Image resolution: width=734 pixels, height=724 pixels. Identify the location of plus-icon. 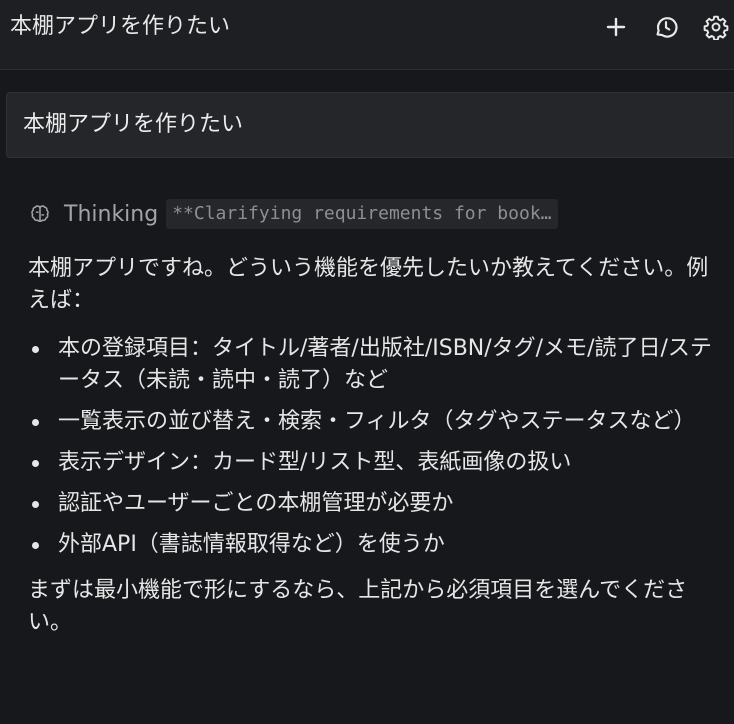
(616, 27).